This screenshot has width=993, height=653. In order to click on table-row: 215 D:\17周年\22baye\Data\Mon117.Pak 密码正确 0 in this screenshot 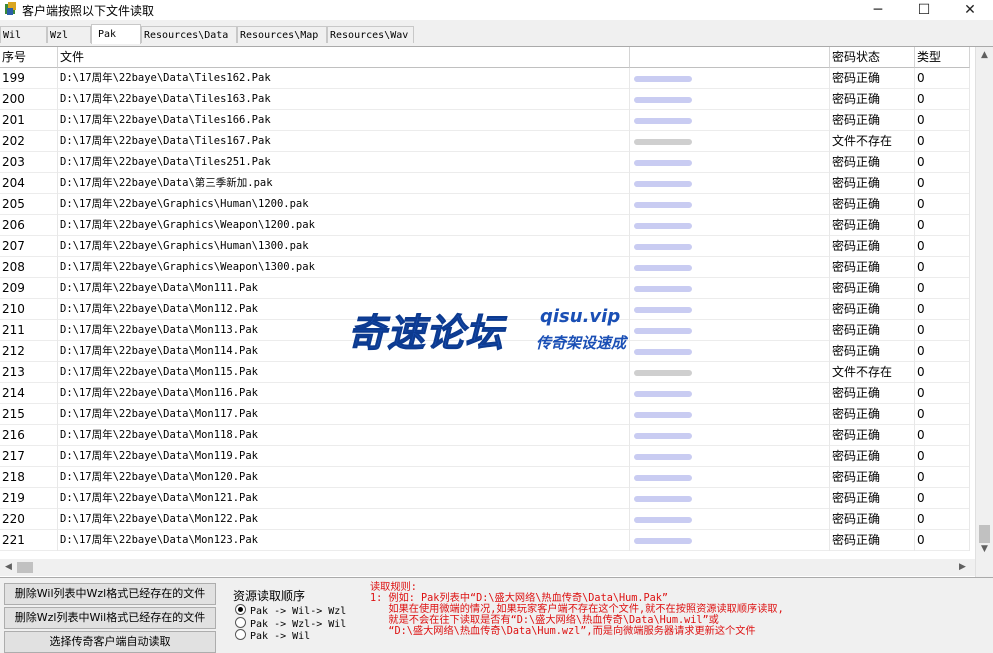, I will do `click(485, 414)`.